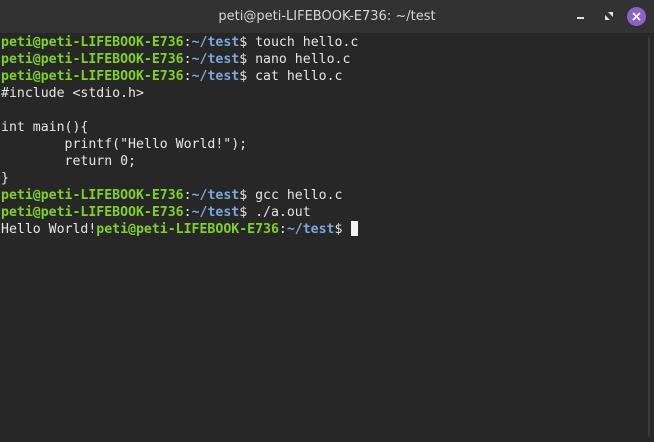  I want to click on terminal-line: int main(){, so click(44, 127).